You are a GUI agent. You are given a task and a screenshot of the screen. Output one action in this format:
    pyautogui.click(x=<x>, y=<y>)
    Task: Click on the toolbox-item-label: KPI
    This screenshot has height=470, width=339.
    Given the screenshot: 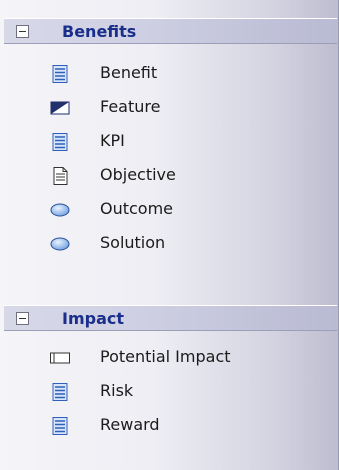 What is the action you would take?
    pyautogui.click(x=112, y=140)
    